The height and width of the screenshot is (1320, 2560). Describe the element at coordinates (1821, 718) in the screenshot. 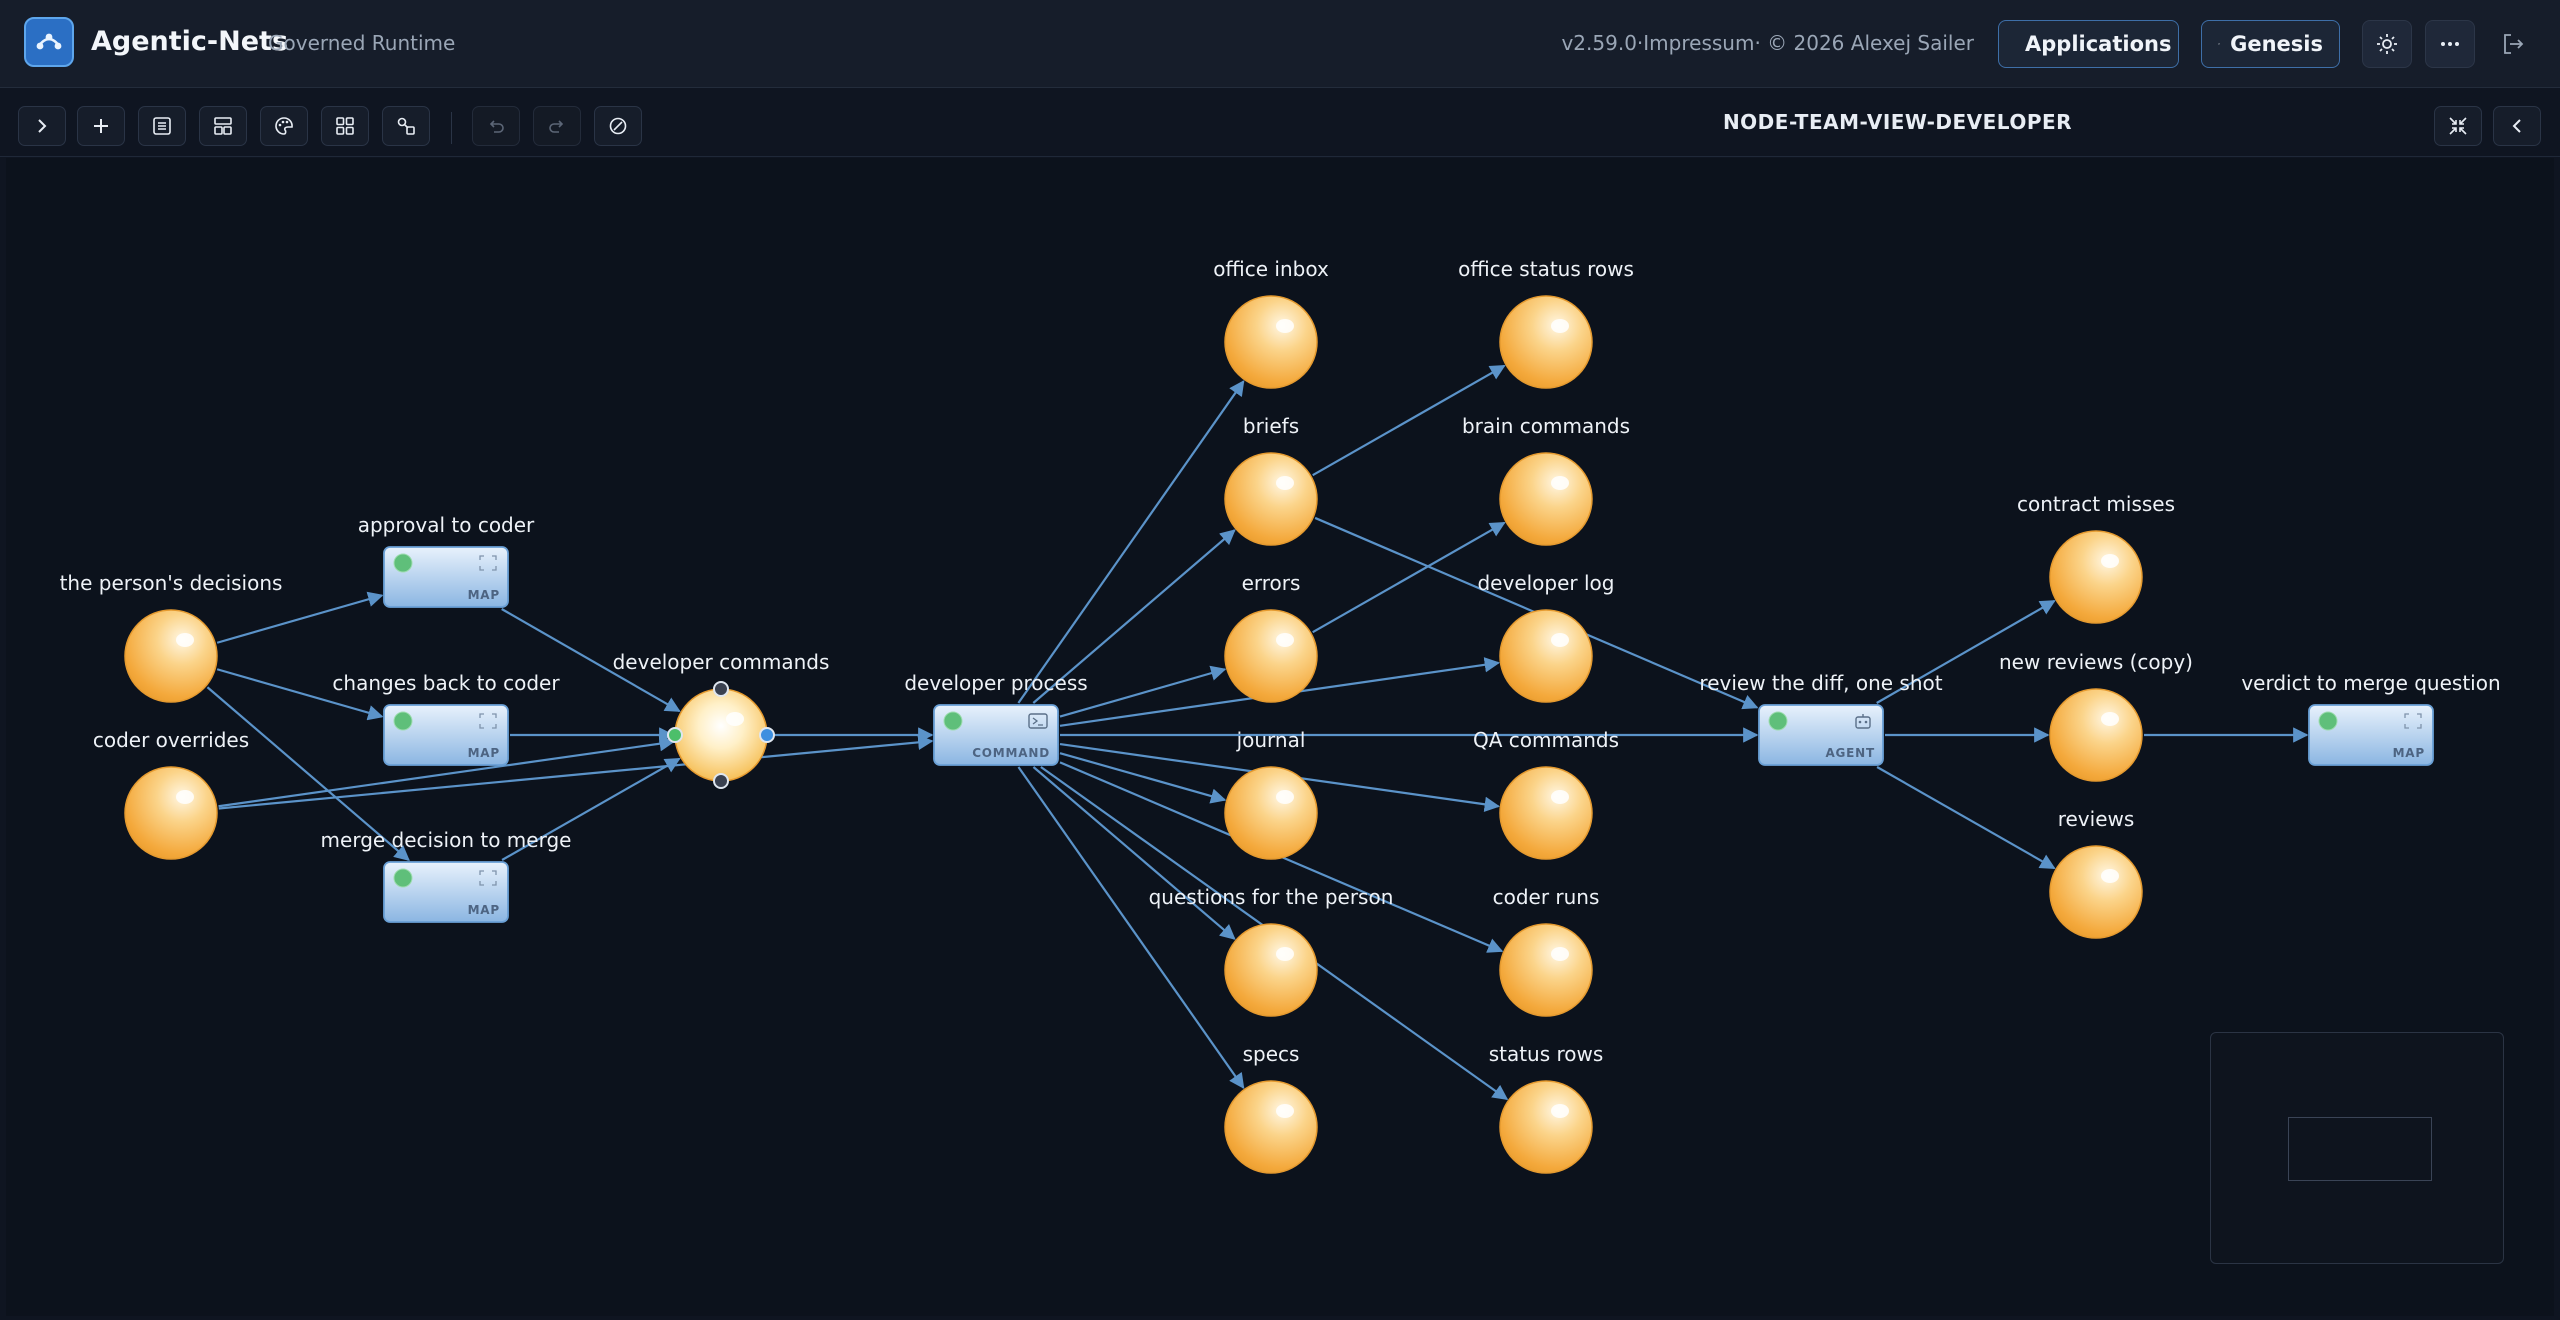

I see `transition-review: AGENT review the diff, one shot` at that location.